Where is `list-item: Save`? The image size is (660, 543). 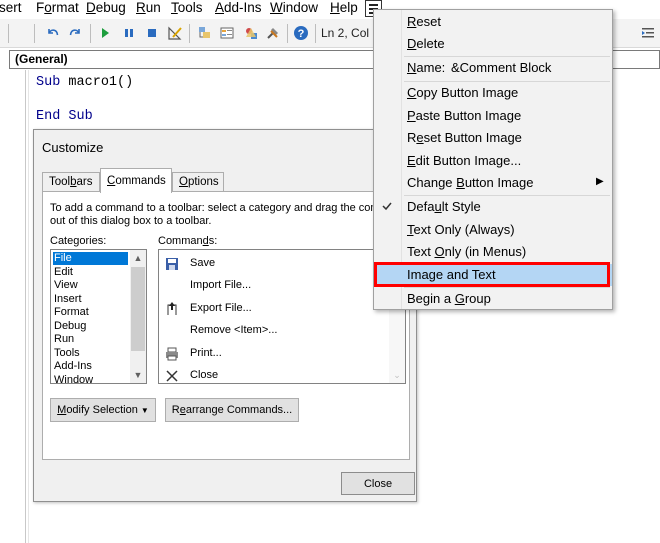 list-item: Save is located at coordinates (273, 264).